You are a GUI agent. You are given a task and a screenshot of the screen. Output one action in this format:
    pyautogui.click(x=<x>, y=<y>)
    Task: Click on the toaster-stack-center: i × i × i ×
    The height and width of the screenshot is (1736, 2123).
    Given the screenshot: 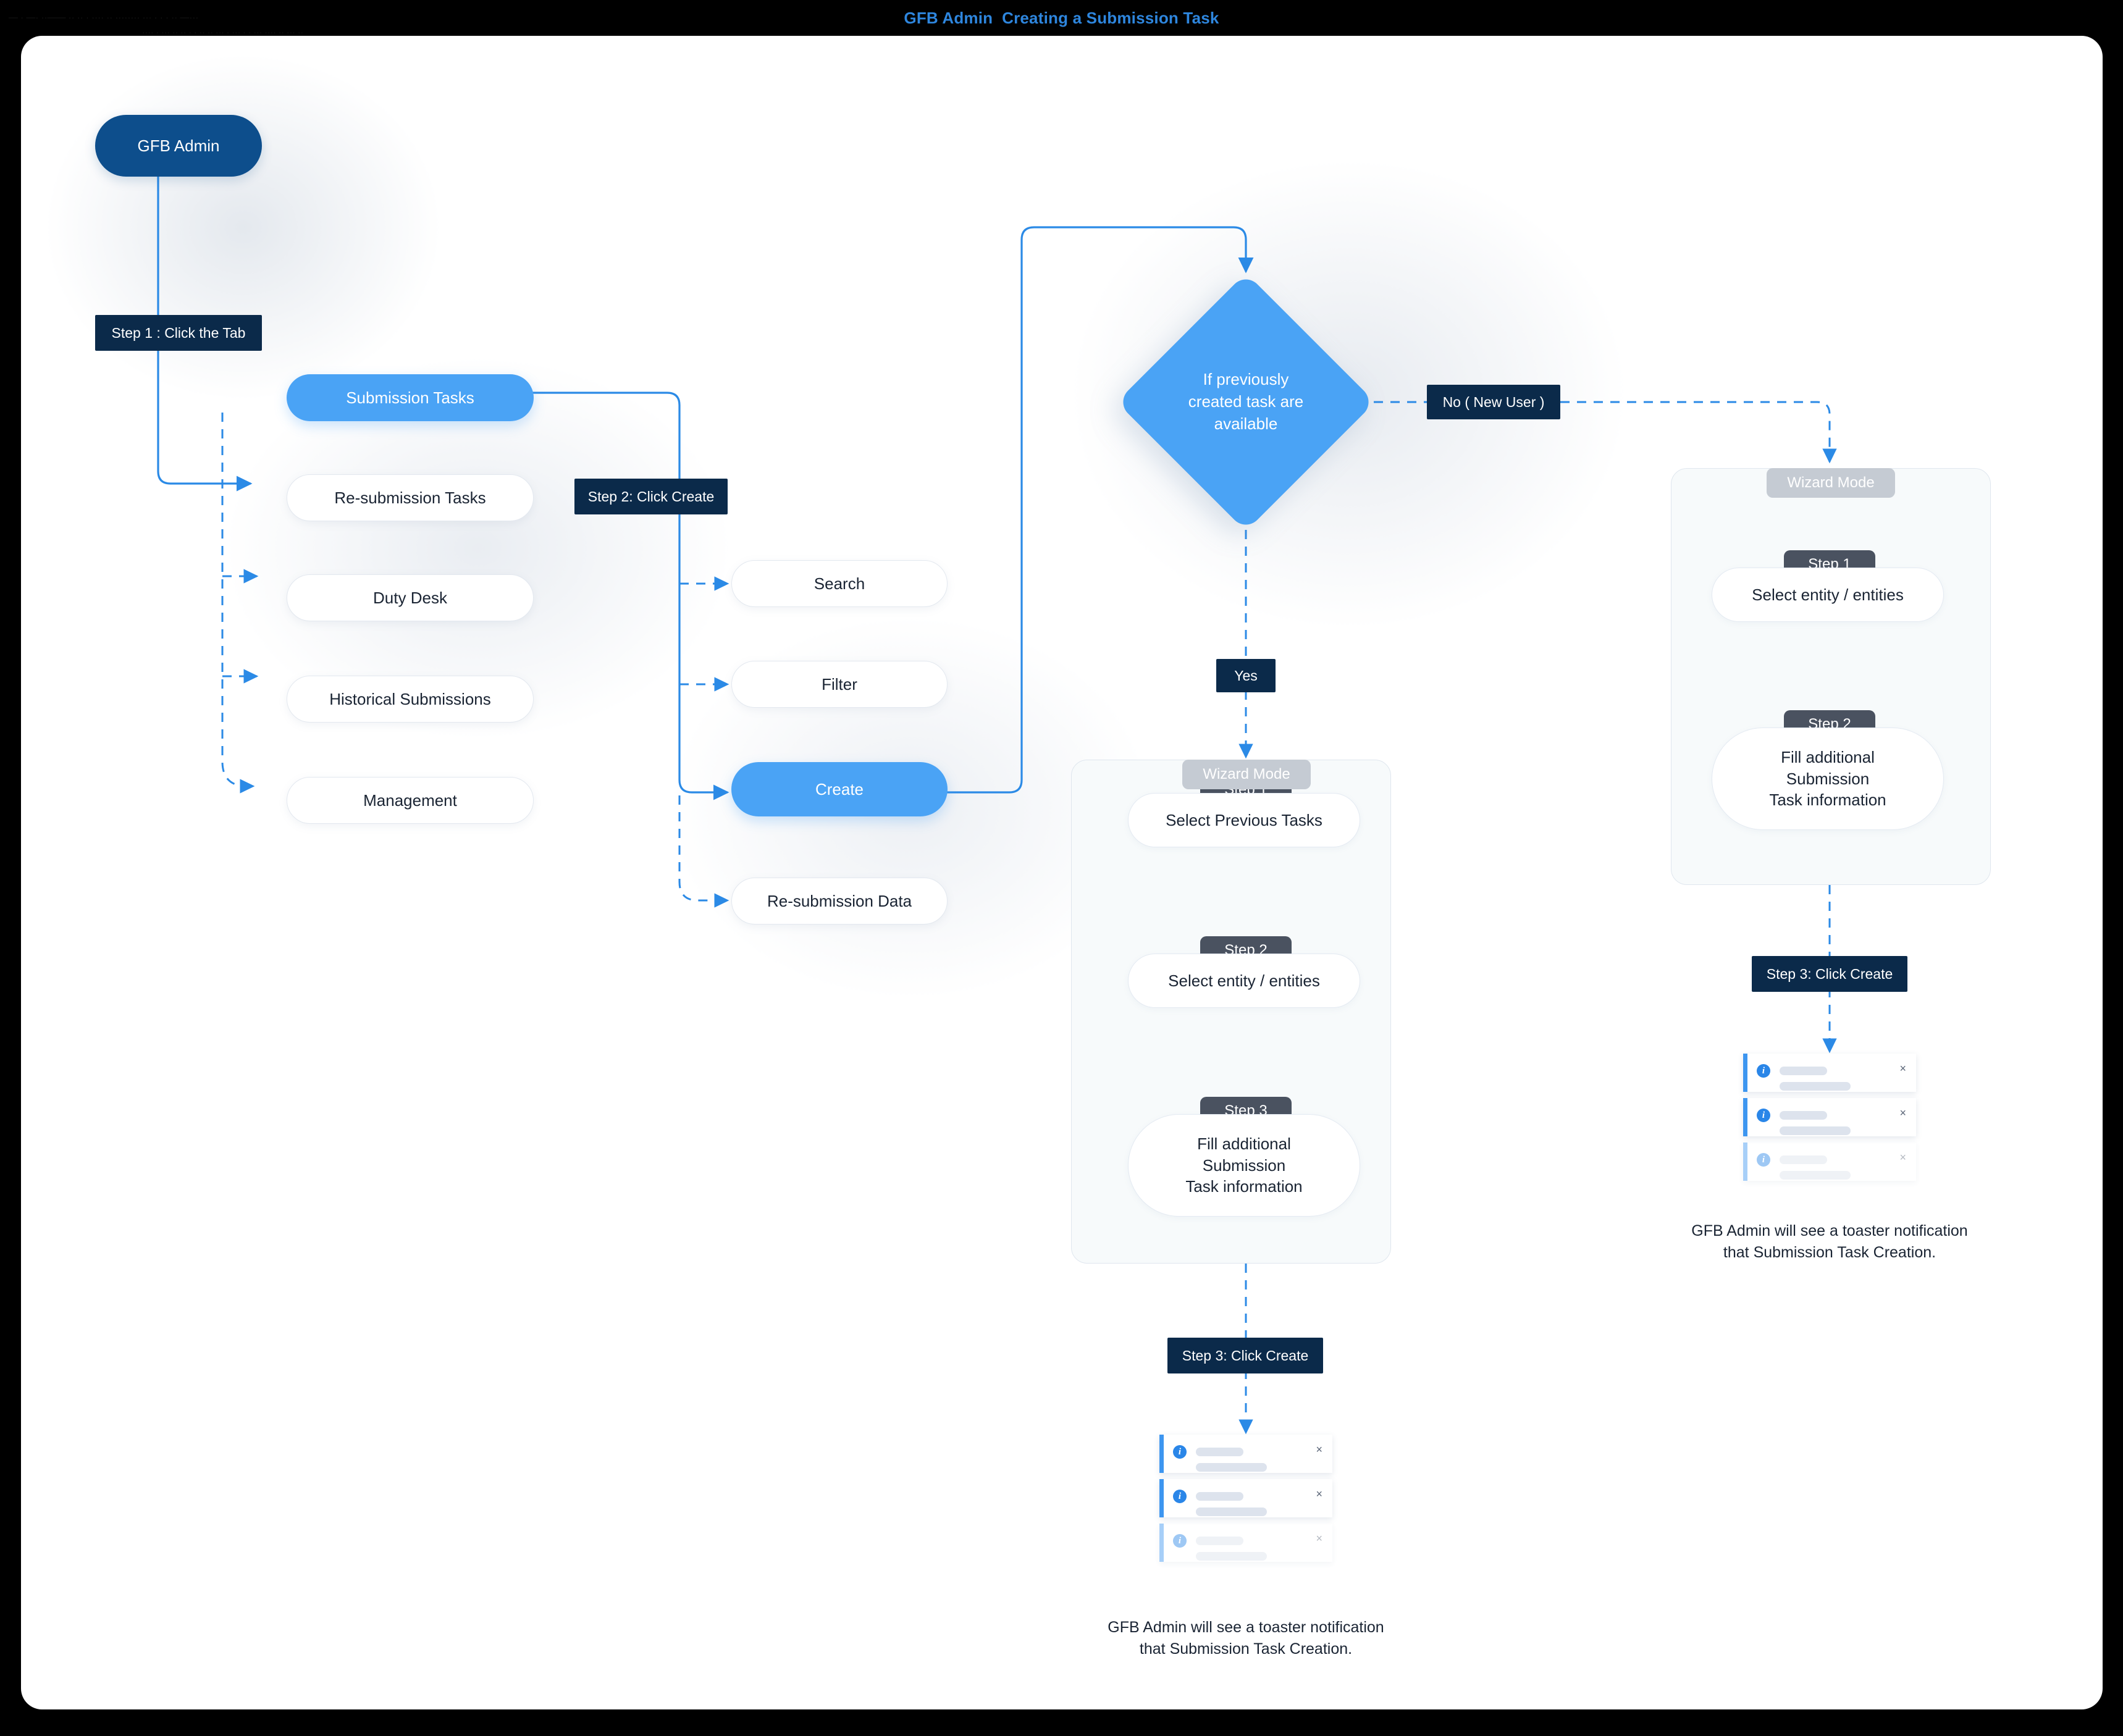 What is the action you would take?
    pyautogui.click(x=1245, y=1499)
    